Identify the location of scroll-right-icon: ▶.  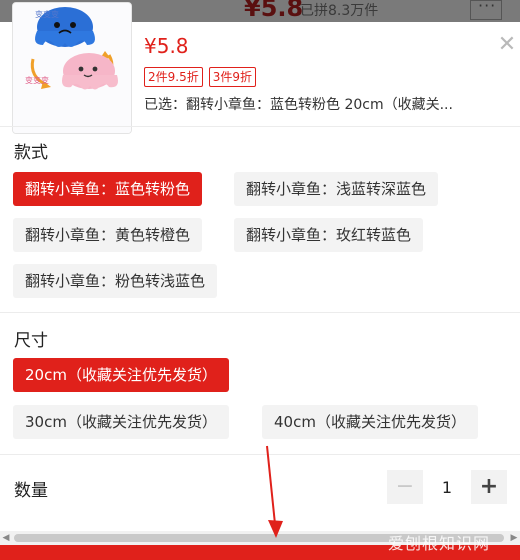
(514, 538).